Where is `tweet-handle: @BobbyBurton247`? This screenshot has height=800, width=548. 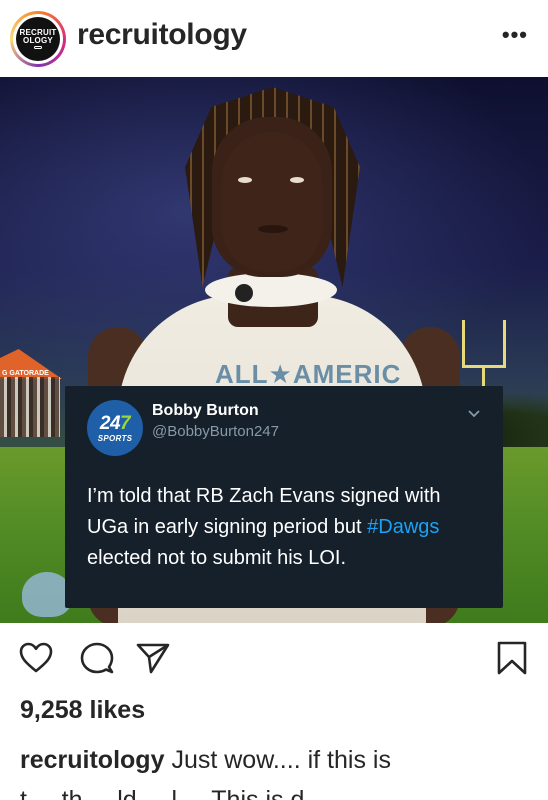 tweet-handle: @BobbyBurton247 is located at coordinates (215, 431).